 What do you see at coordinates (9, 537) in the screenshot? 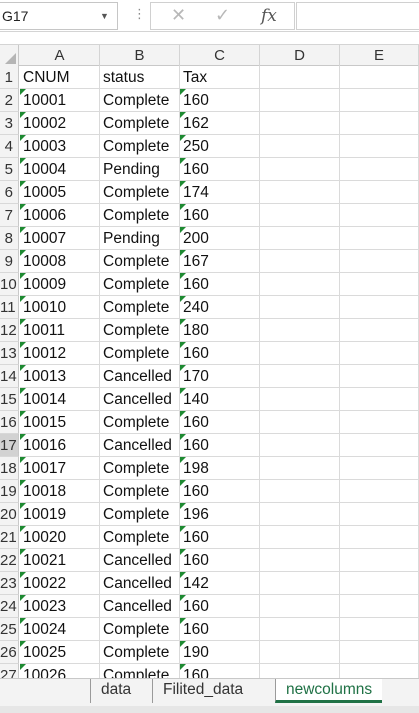
I see `row-header: 21` at bounding box center [9, 537].